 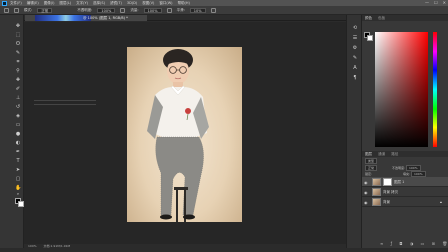 I want to click on close-icon: ✕, so click(x=444, y=2).